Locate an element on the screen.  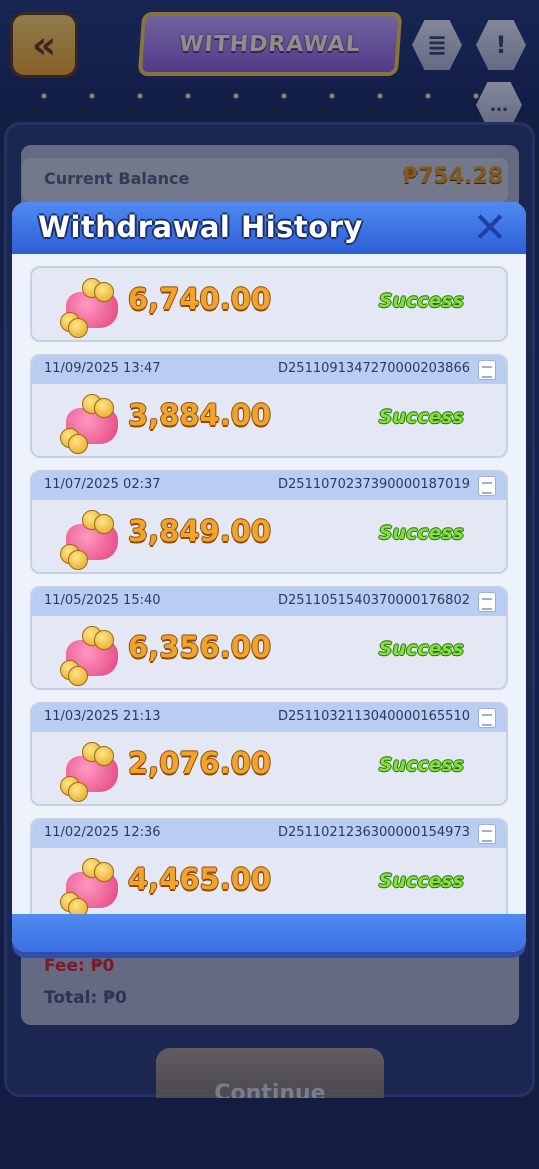
record-body: 3,884.00 Success is located at coordinates (269, 420).